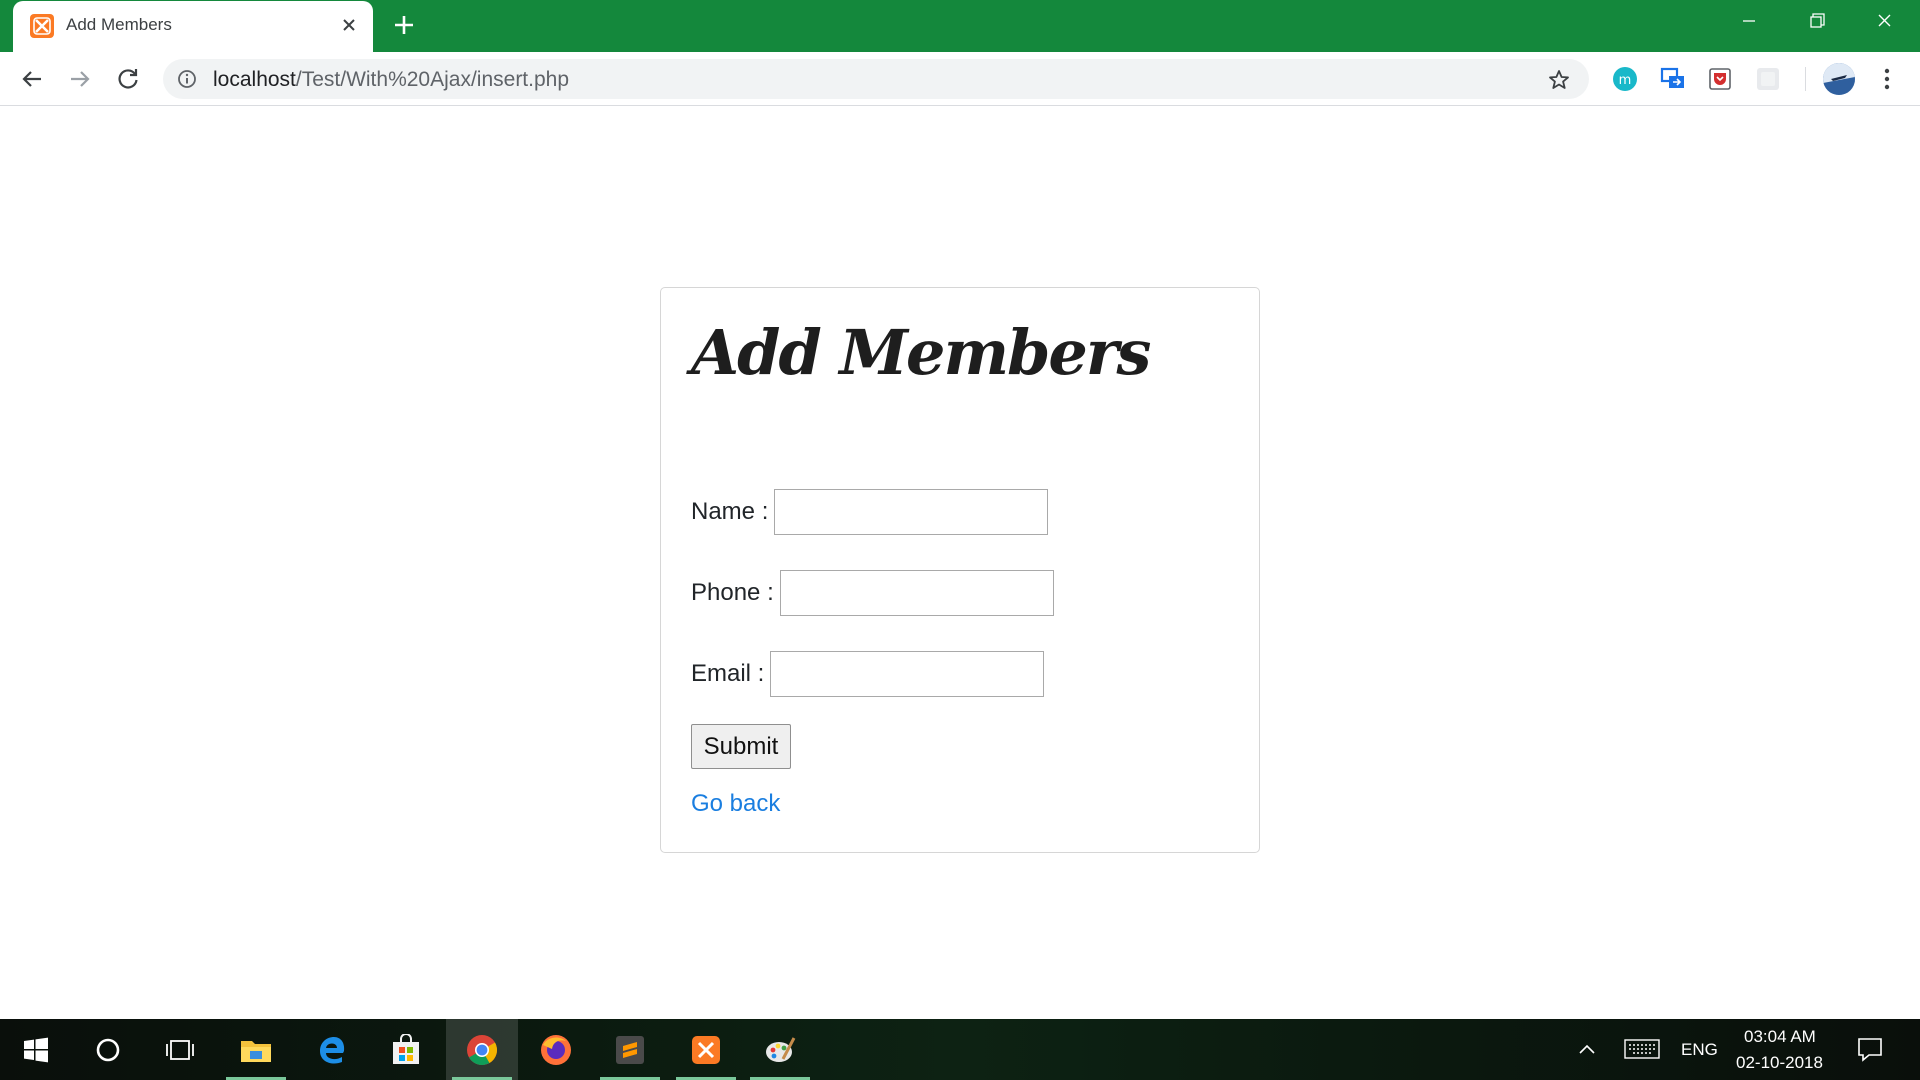 This screenshot has height=1080, width=1920. I want to click on xampp-favicon-icon, so click(42, 26).